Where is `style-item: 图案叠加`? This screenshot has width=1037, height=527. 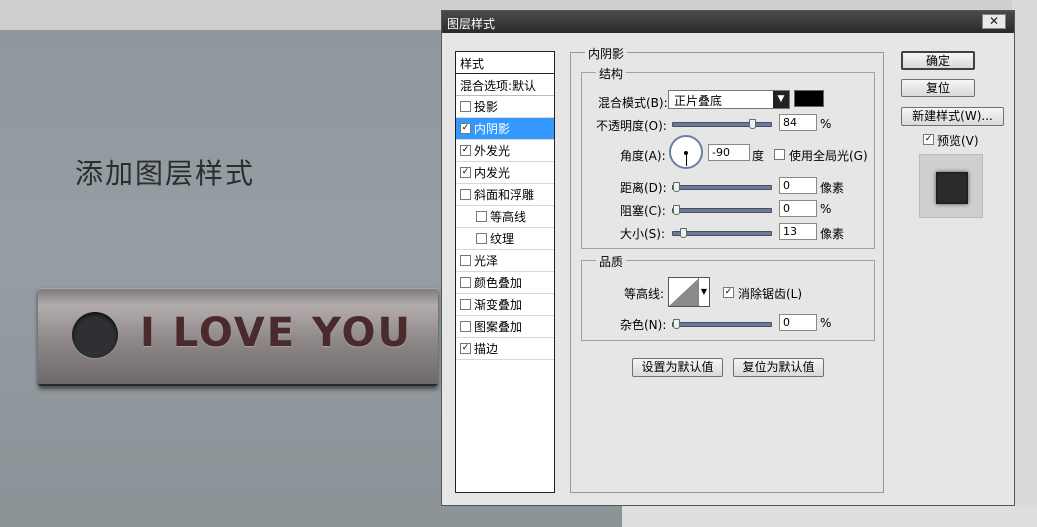 style-item: 图案叠加 is located at coordinates (505, 327).